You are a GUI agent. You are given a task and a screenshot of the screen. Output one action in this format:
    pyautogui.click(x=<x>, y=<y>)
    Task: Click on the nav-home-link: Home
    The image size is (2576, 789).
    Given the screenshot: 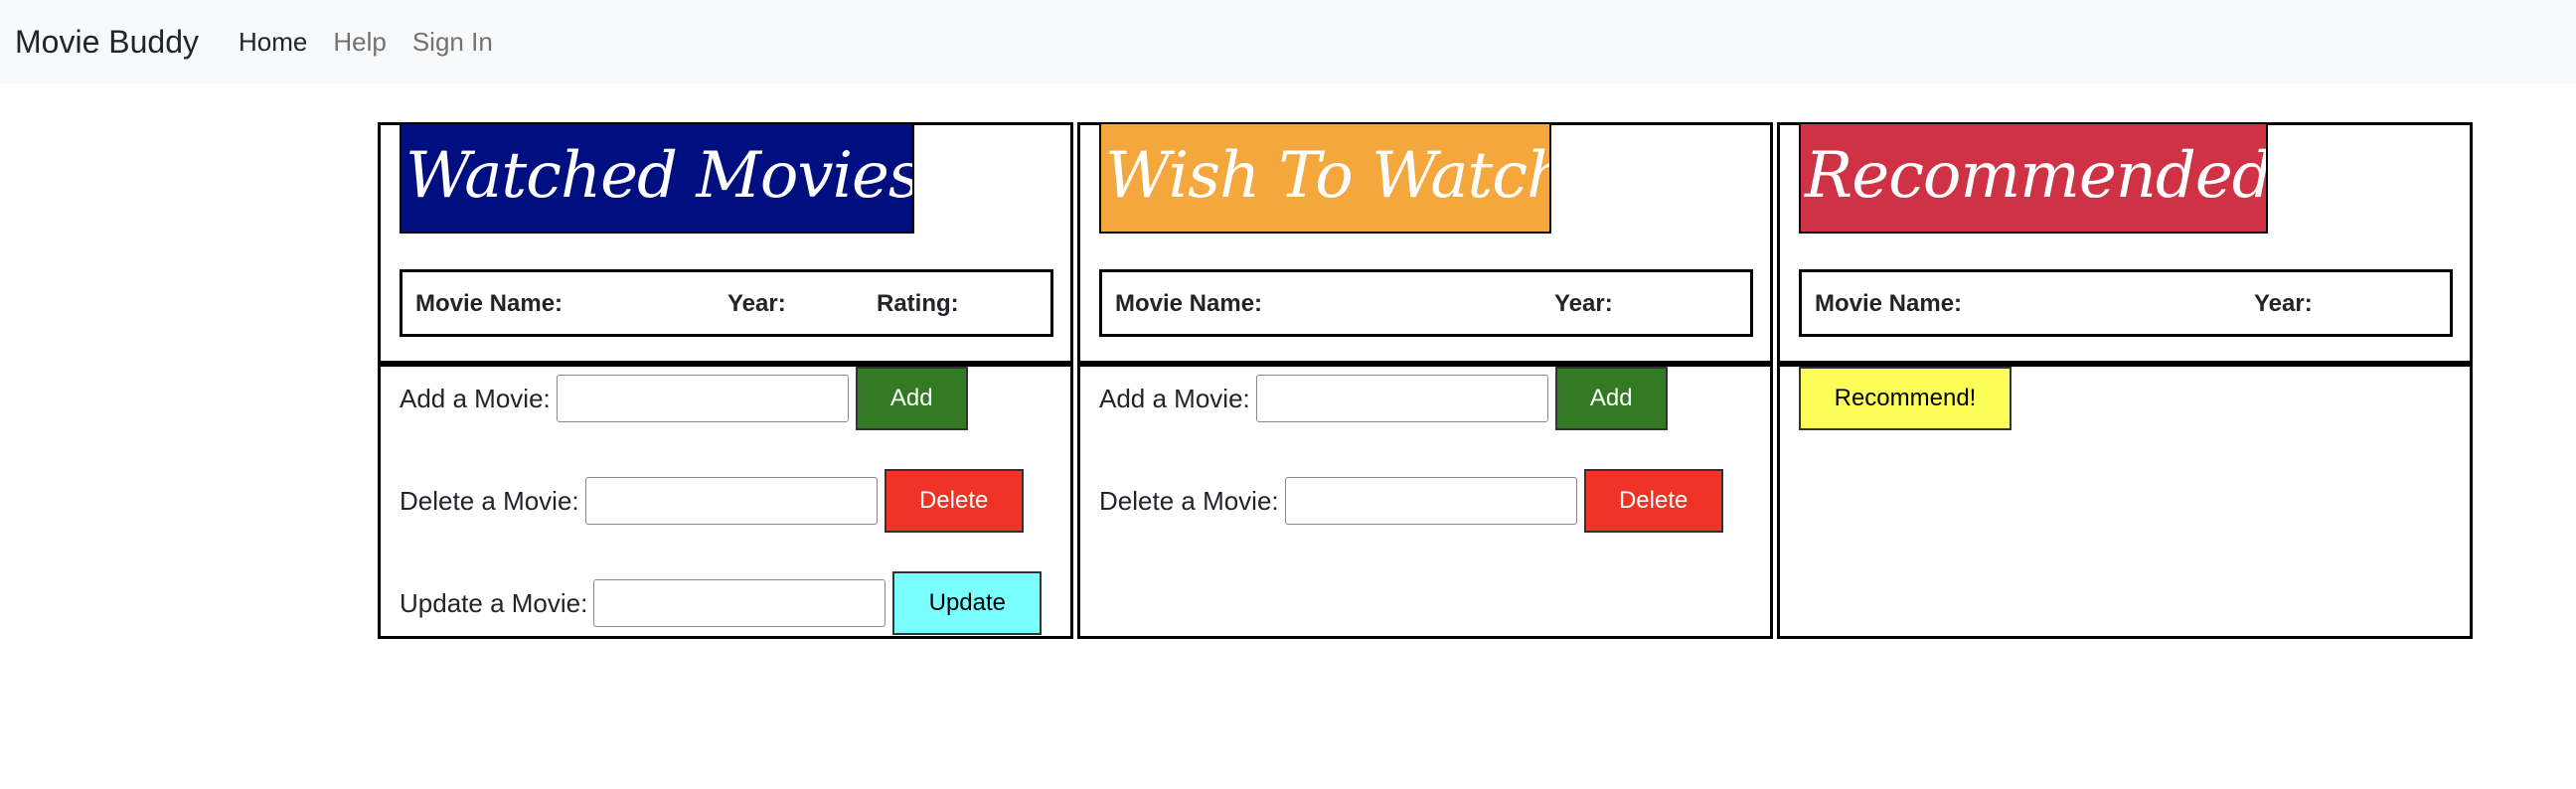 What is the action you would take?
    pyautogui.click(x=273, y=42)
    